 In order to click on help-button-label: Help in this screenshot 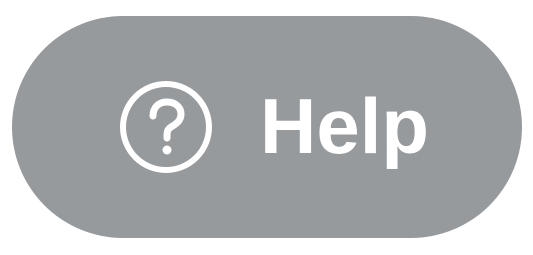, I will do `click(345, 126)`.